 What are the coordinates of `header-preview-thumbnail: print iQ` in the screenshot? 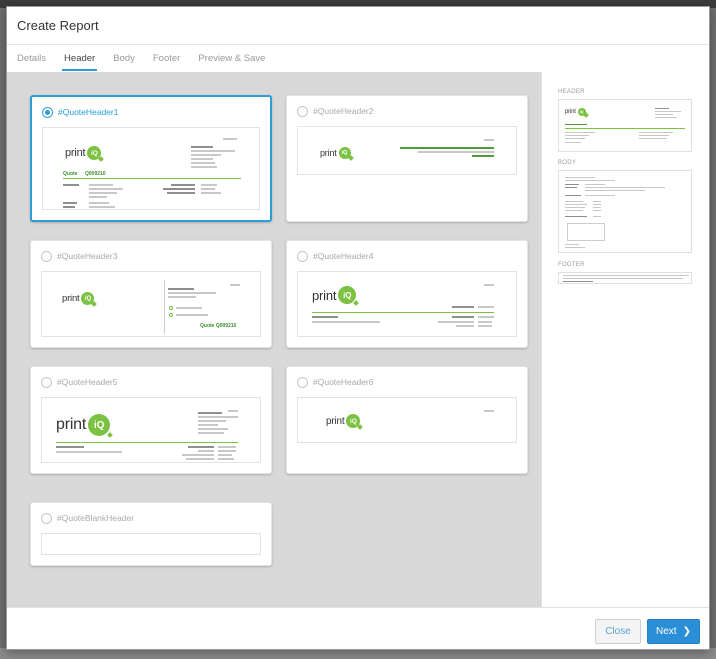 It's located at (625, 125).